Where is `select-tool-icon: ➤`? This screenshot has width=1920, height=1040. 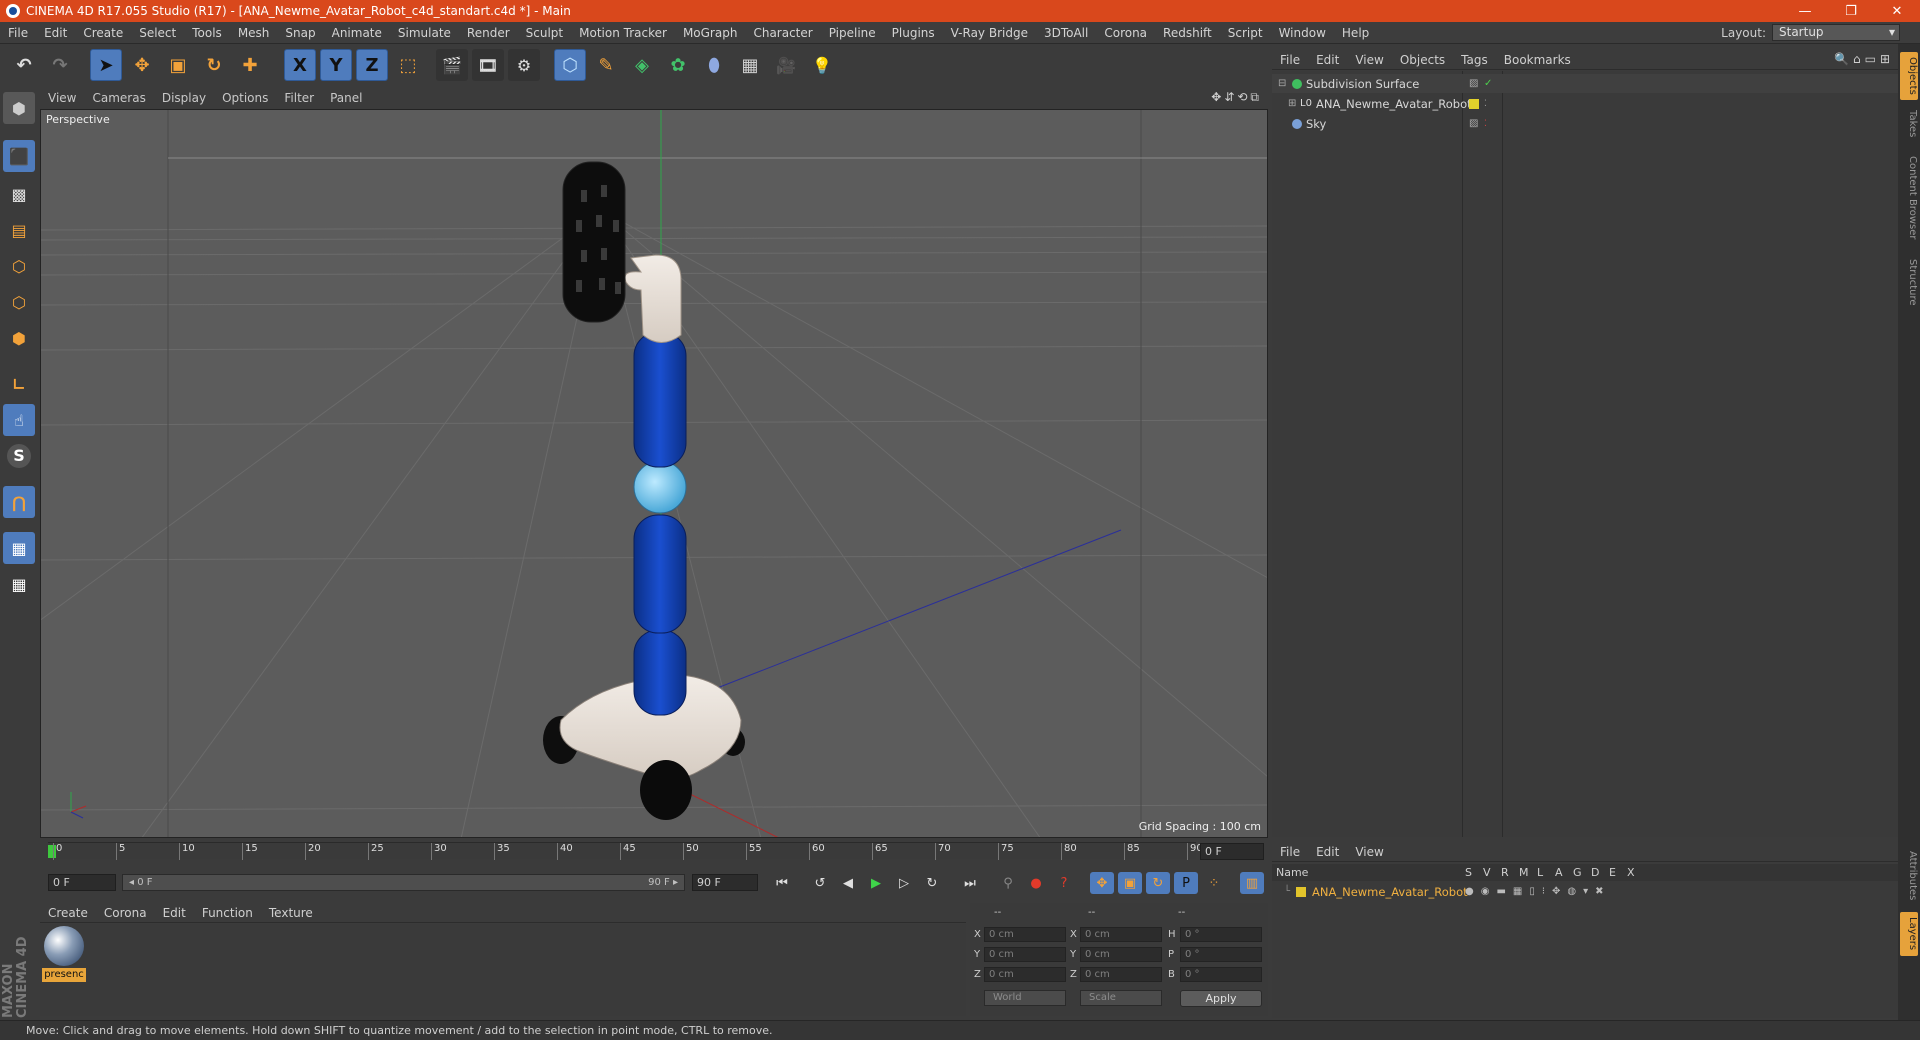 select-tool-icon: ➤ is located at coordinates (106, 65).